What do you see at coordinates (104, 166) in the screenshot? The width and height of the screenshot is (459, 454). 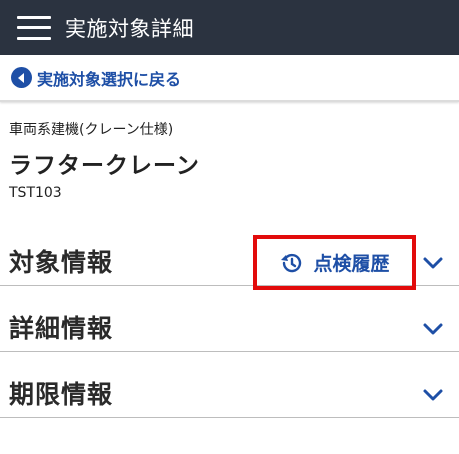 I see `target-name: ラフタークレーン` at bounding box center [104, 166].